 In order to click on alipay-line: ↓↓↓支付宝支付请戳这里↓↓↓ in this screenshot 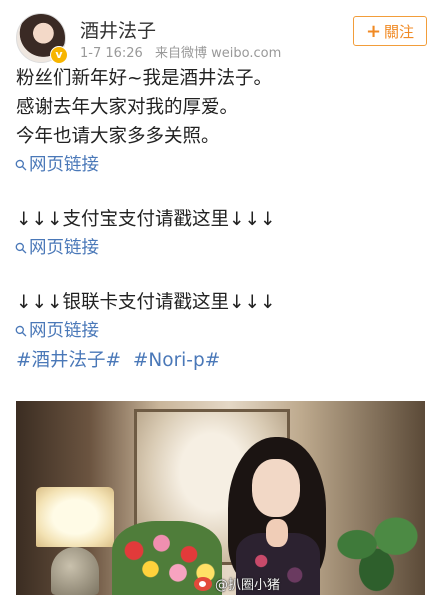, I will do `click(146, 219)`.